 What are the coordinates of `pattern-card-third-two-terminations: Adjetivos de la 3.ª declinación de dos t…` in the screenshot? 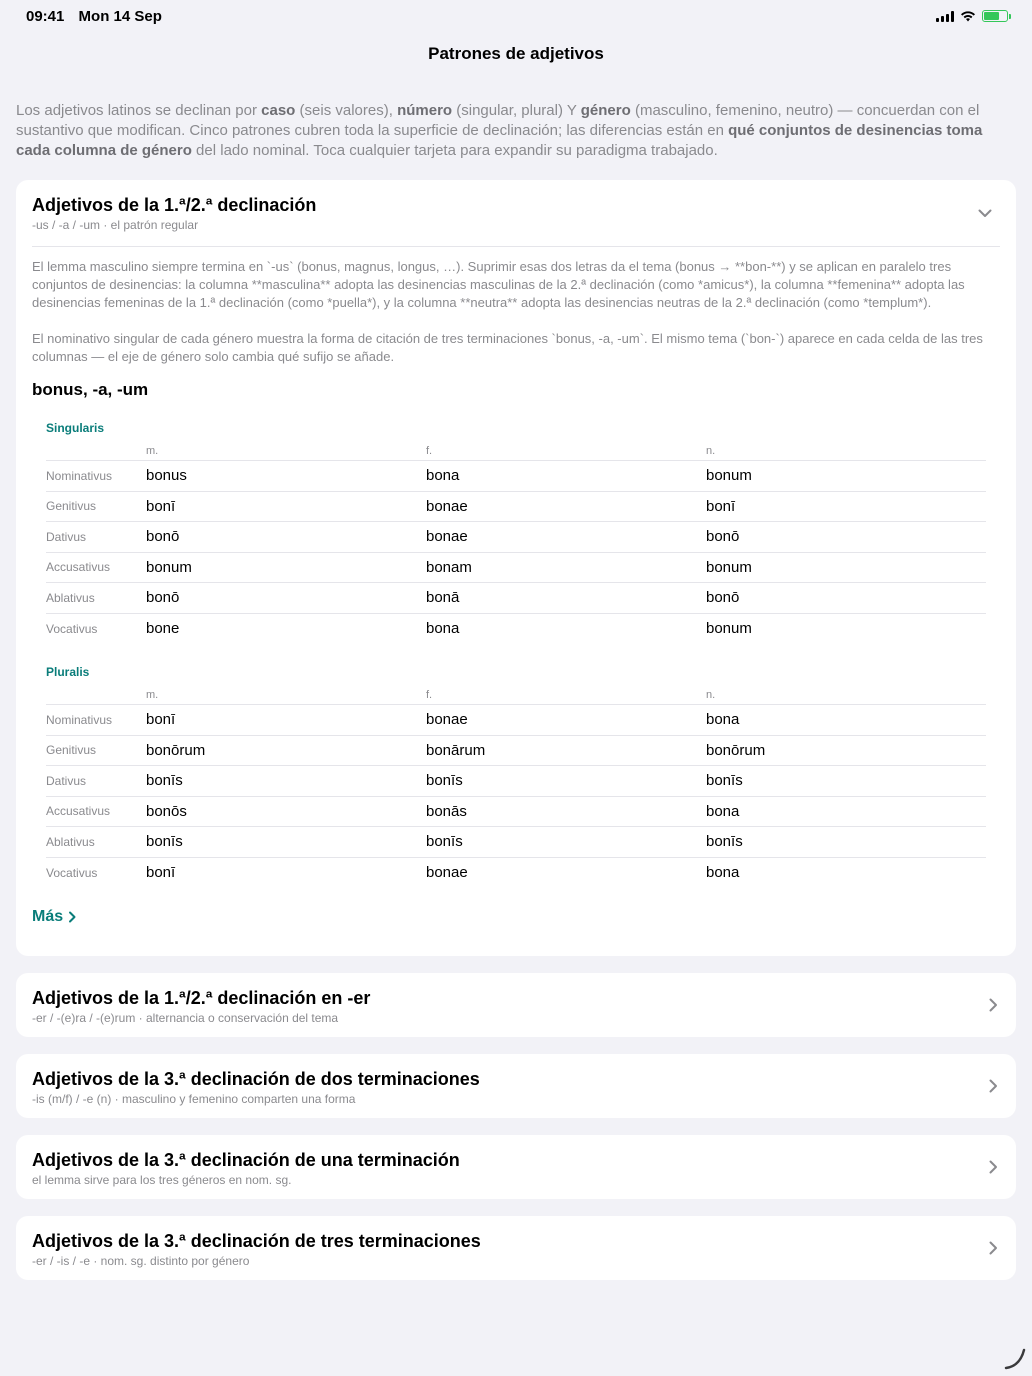 It's located at (516, 1086).